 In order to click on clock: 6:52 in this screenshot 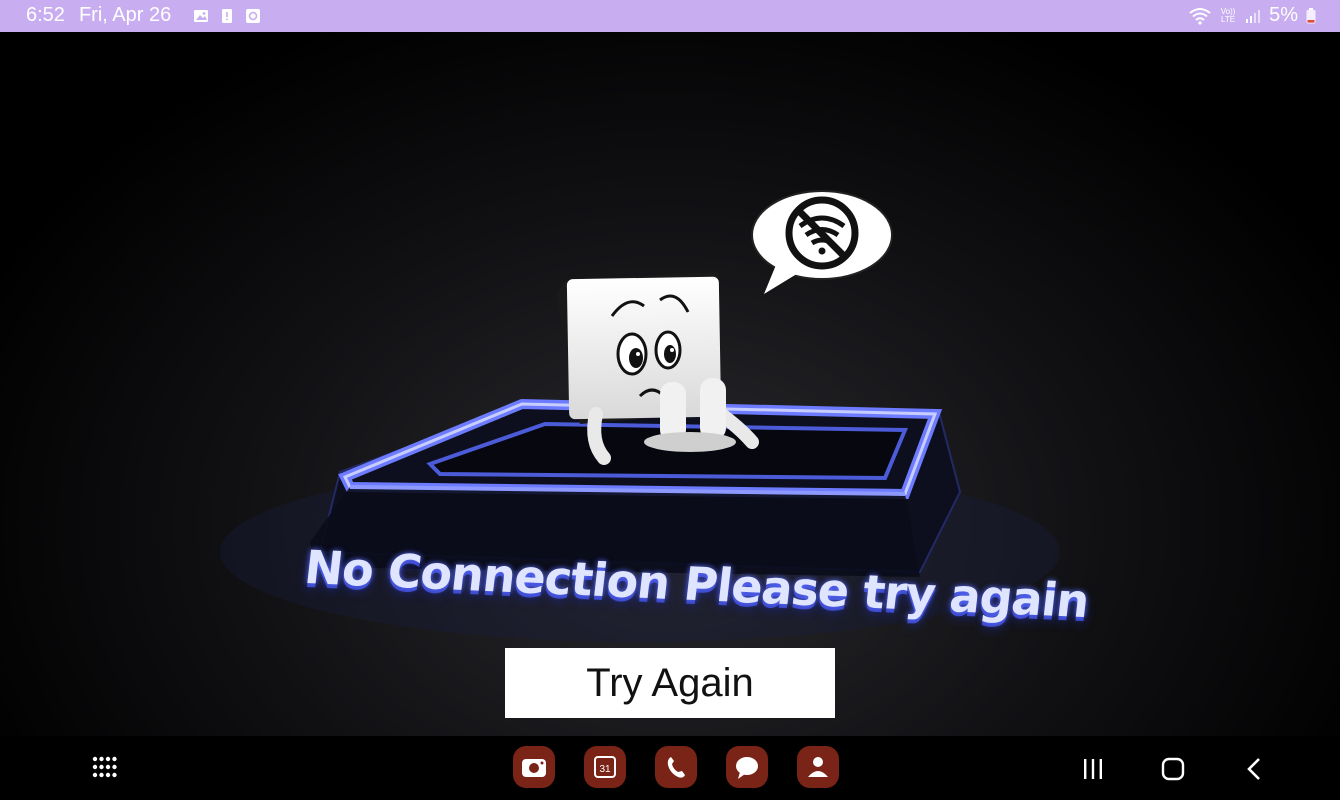, I will do `click(45, 15)`.